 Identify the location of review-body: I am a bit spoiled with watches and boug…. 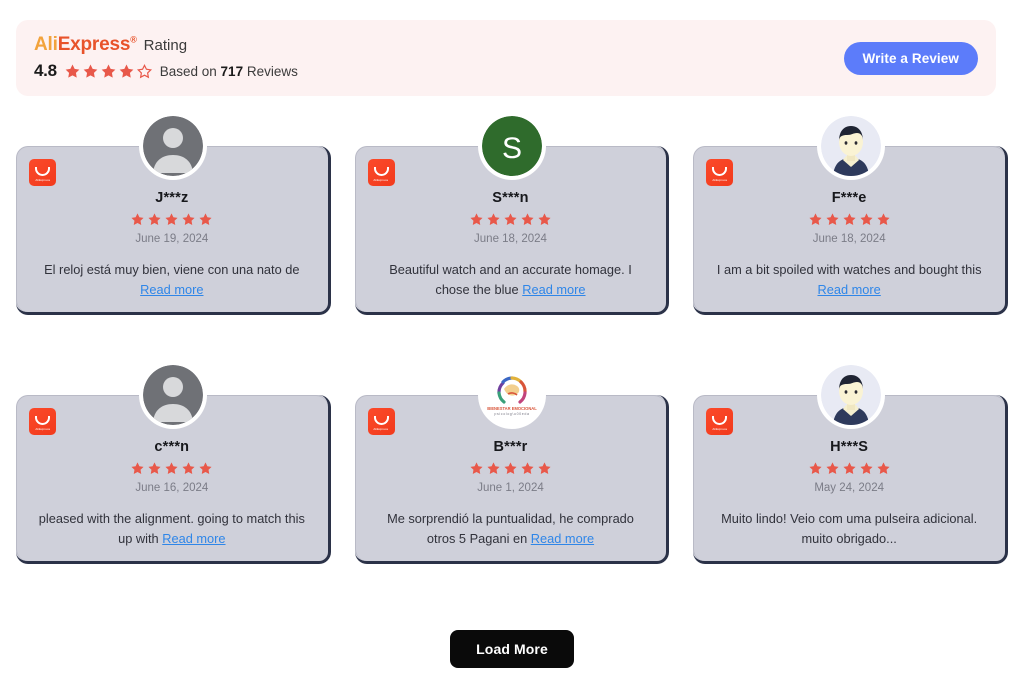
(849, 280).